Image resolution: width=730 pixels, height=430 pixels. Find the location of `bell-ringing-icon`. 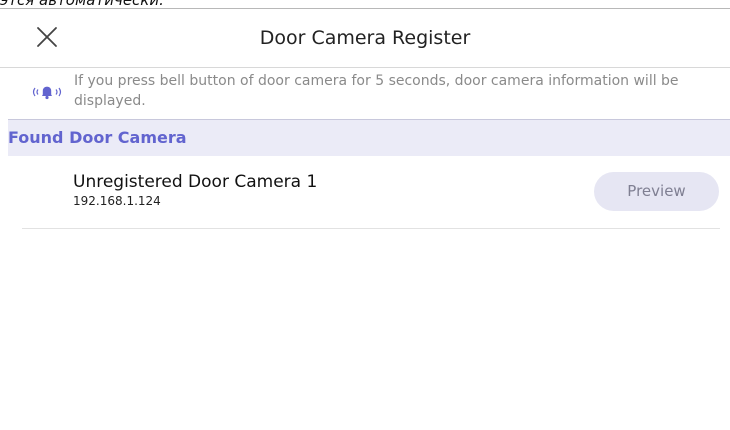

bell-ringing-icon is located at coordinates (47, 93).